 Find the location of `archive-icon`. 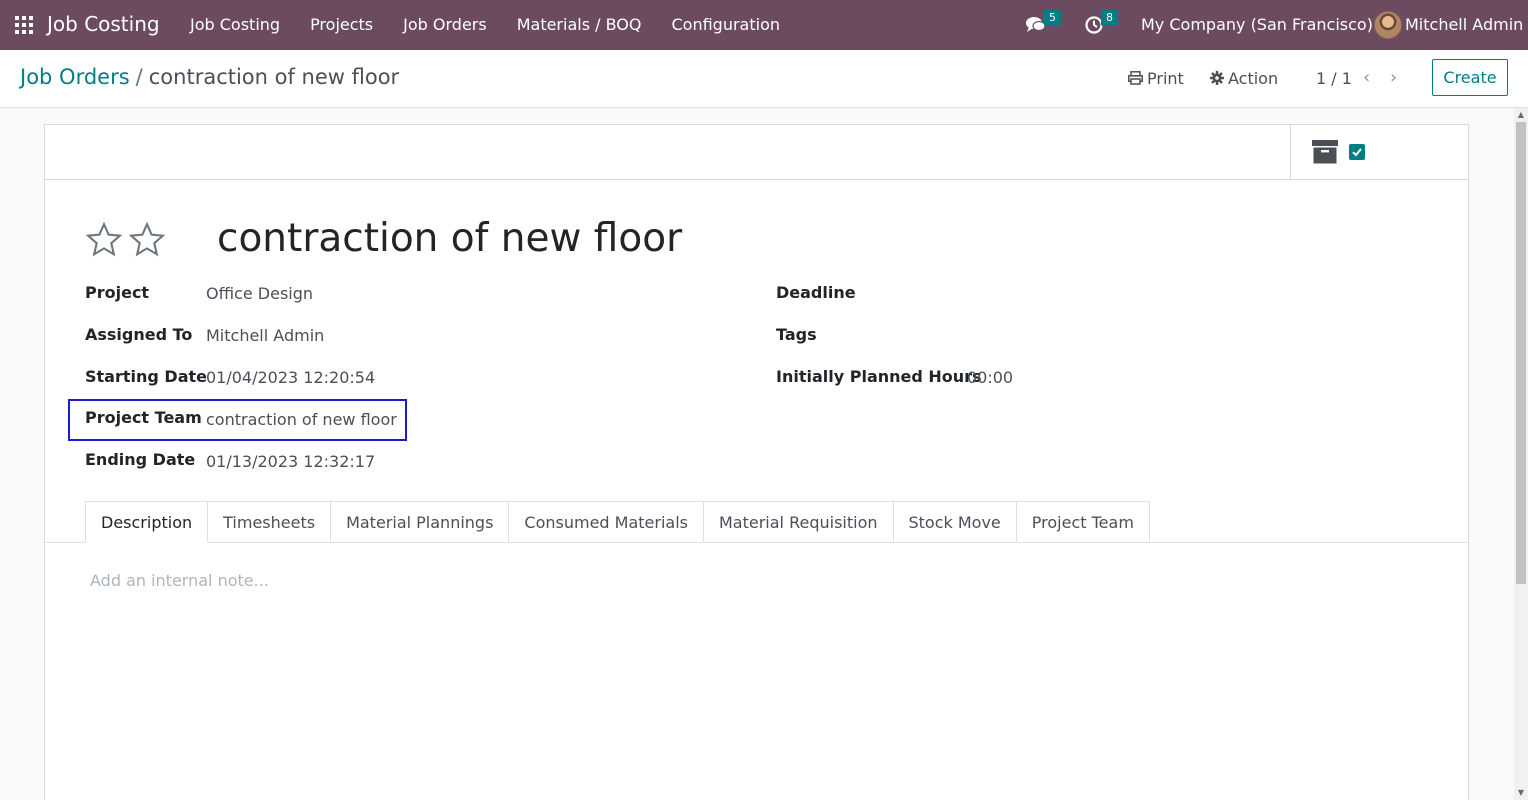

archive-icon is located at coordinates (1325, 152).